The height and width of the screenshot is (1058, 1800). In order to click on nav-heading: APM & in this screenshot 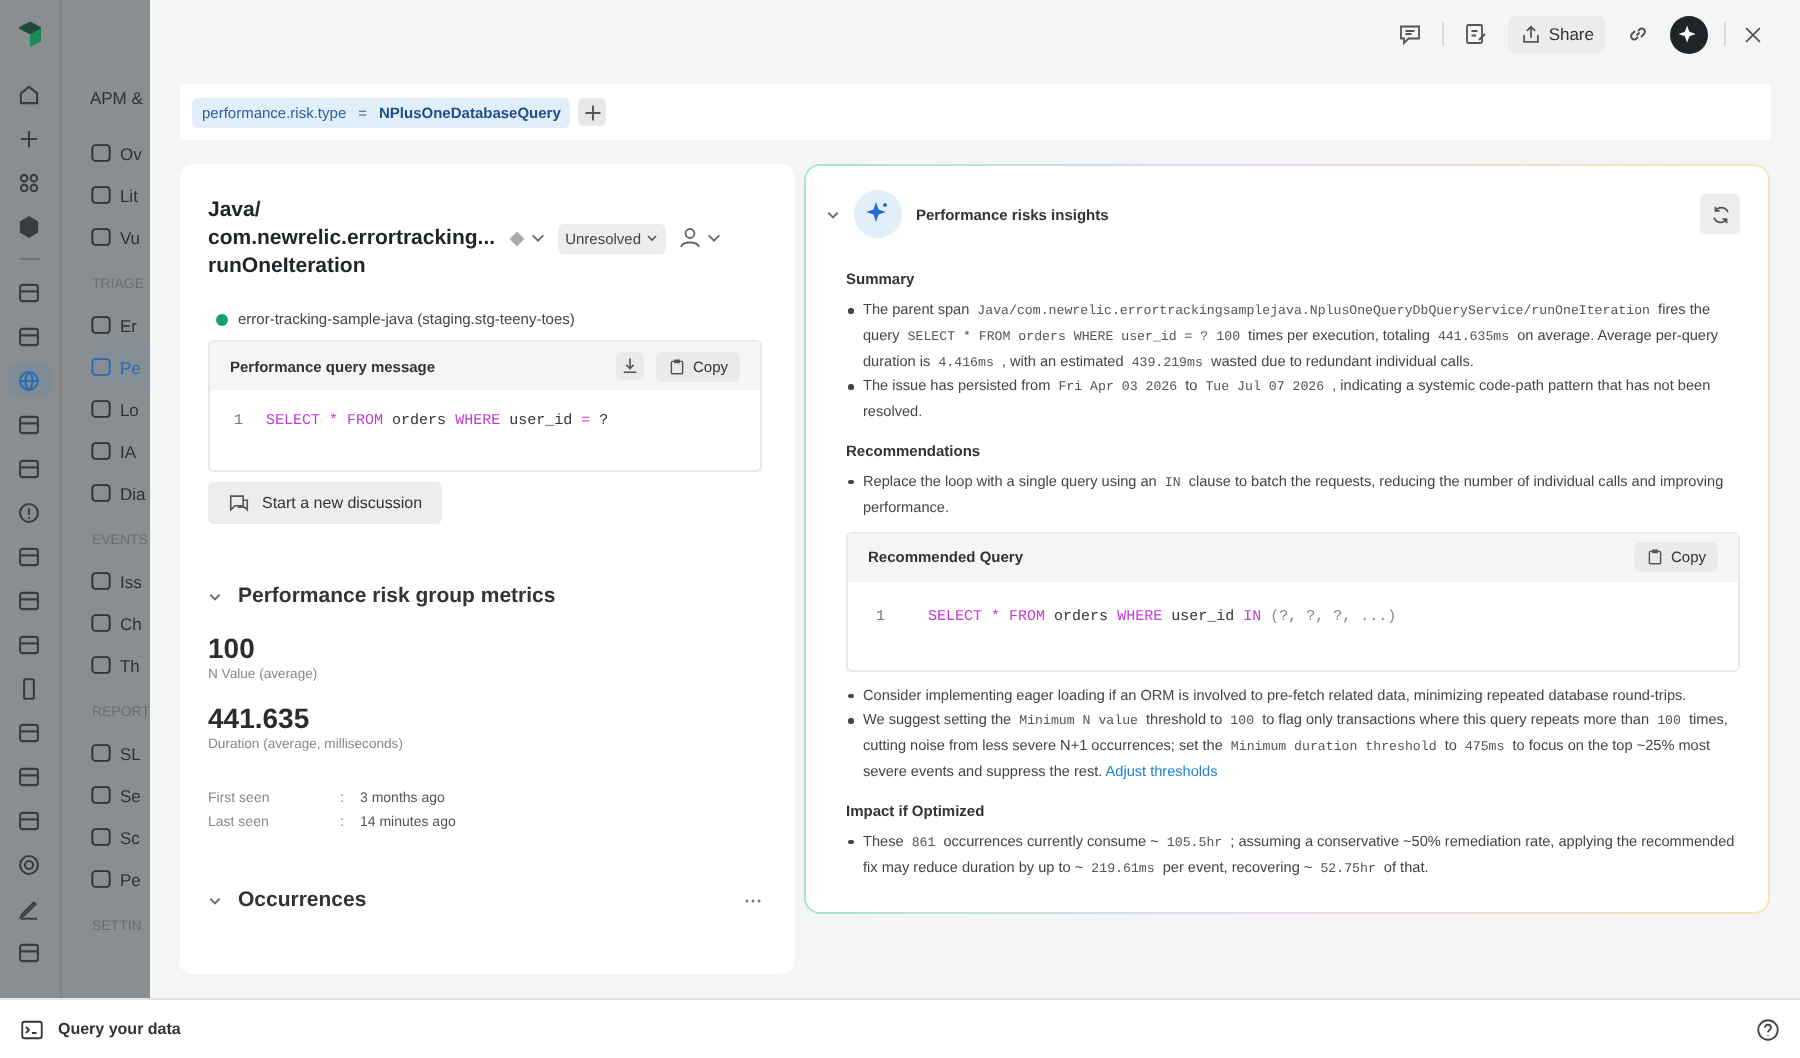, I will do `click(117, 98)`.